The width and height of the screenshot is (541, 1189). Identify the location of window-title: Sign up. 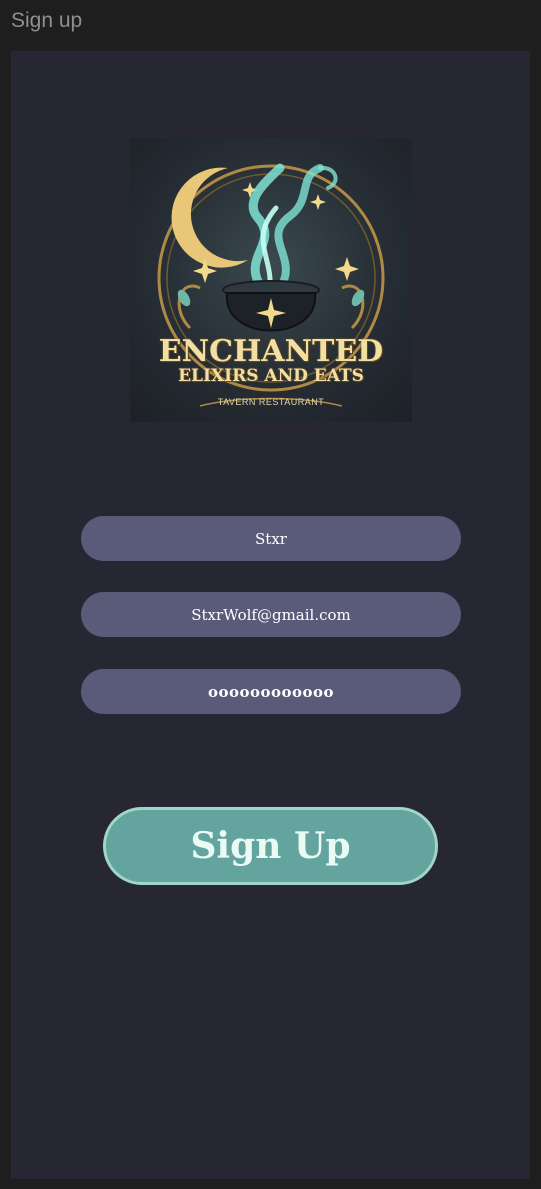
(47, 20).